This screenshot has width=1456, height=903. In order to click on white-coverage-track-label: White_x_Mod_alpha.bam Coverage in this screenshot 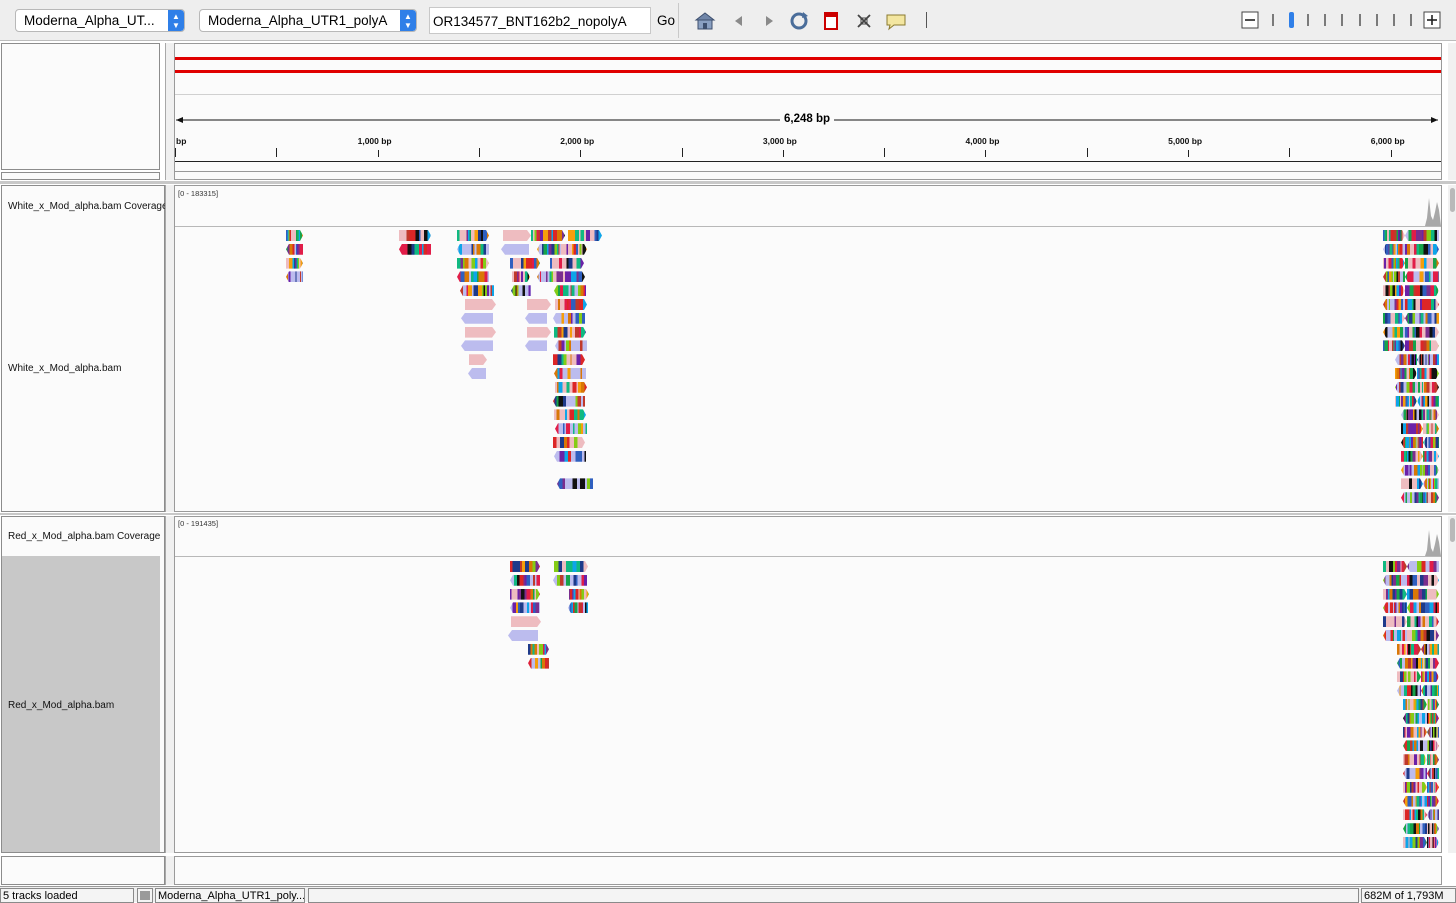, I will do `click(86, 206)`.